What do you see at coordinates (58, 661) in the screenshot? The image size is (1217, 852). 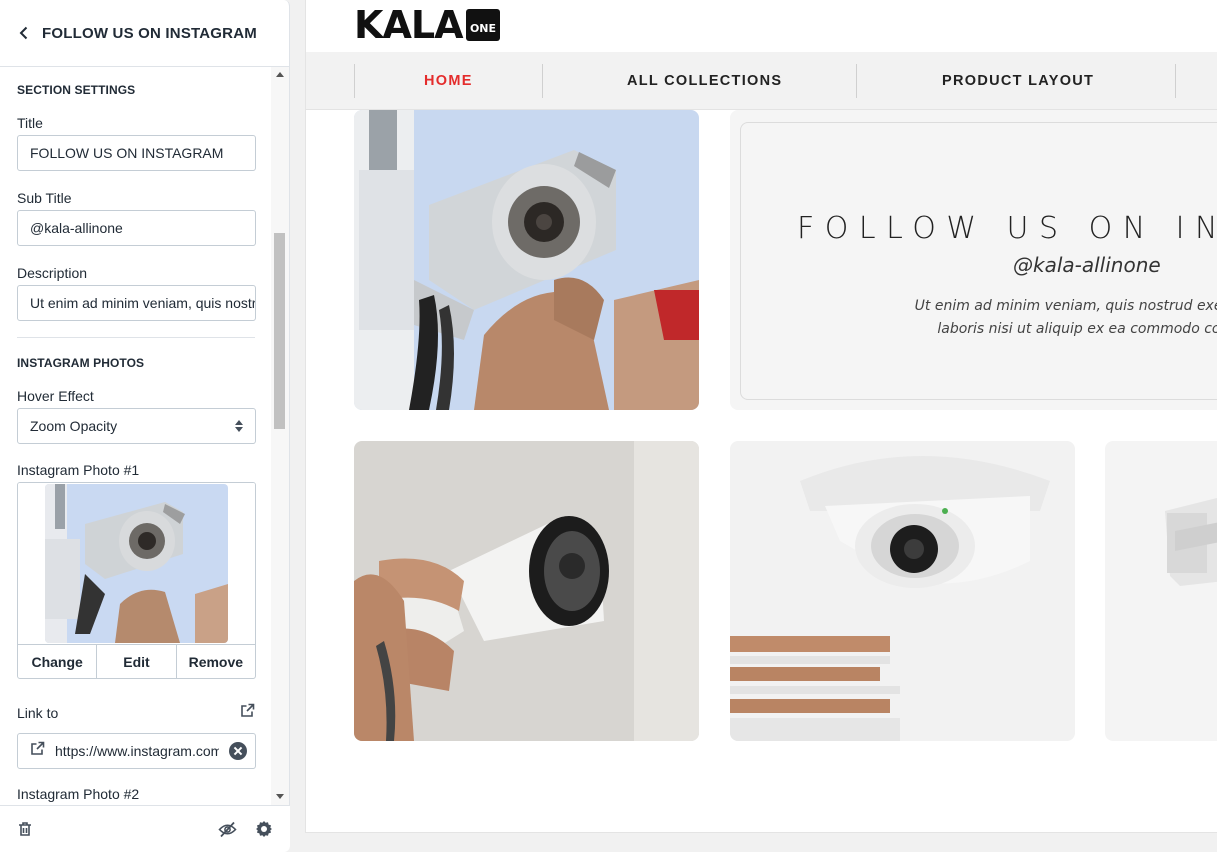 I see `change-photo-button: Change` at bounding box center [58, 661].